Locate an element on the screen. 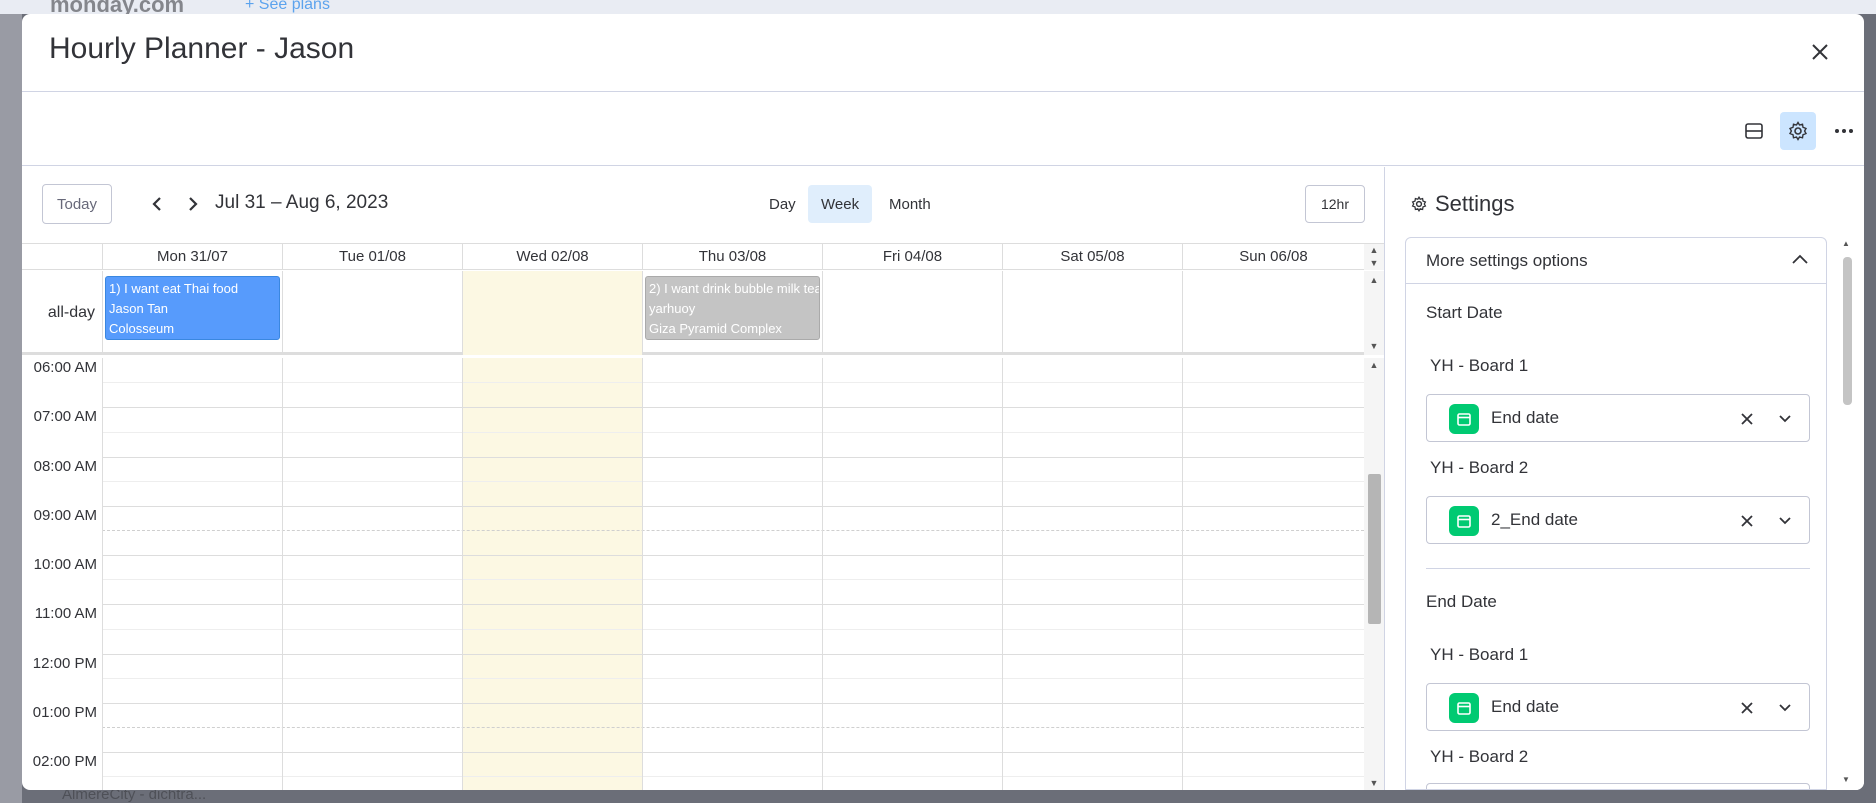 The width and height of the screenshot is (1876, 803). time-label: 02:00 PM is located at coordinates (64, 761).